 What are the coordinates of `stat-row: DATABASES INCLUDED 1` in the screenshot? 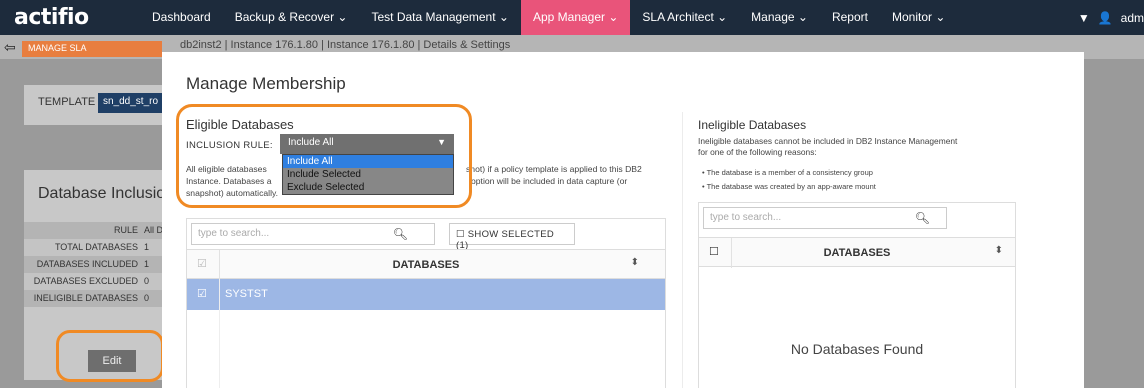 It's located at (99, 264).